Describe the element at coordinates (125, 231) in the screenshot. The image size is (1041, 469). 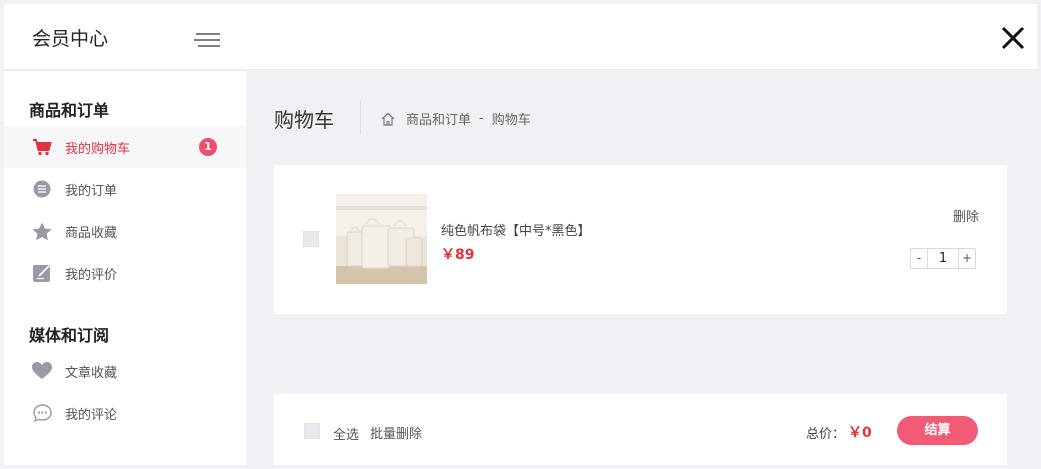
I see `sidebar-item-favorites: 商品收藏` at that location.